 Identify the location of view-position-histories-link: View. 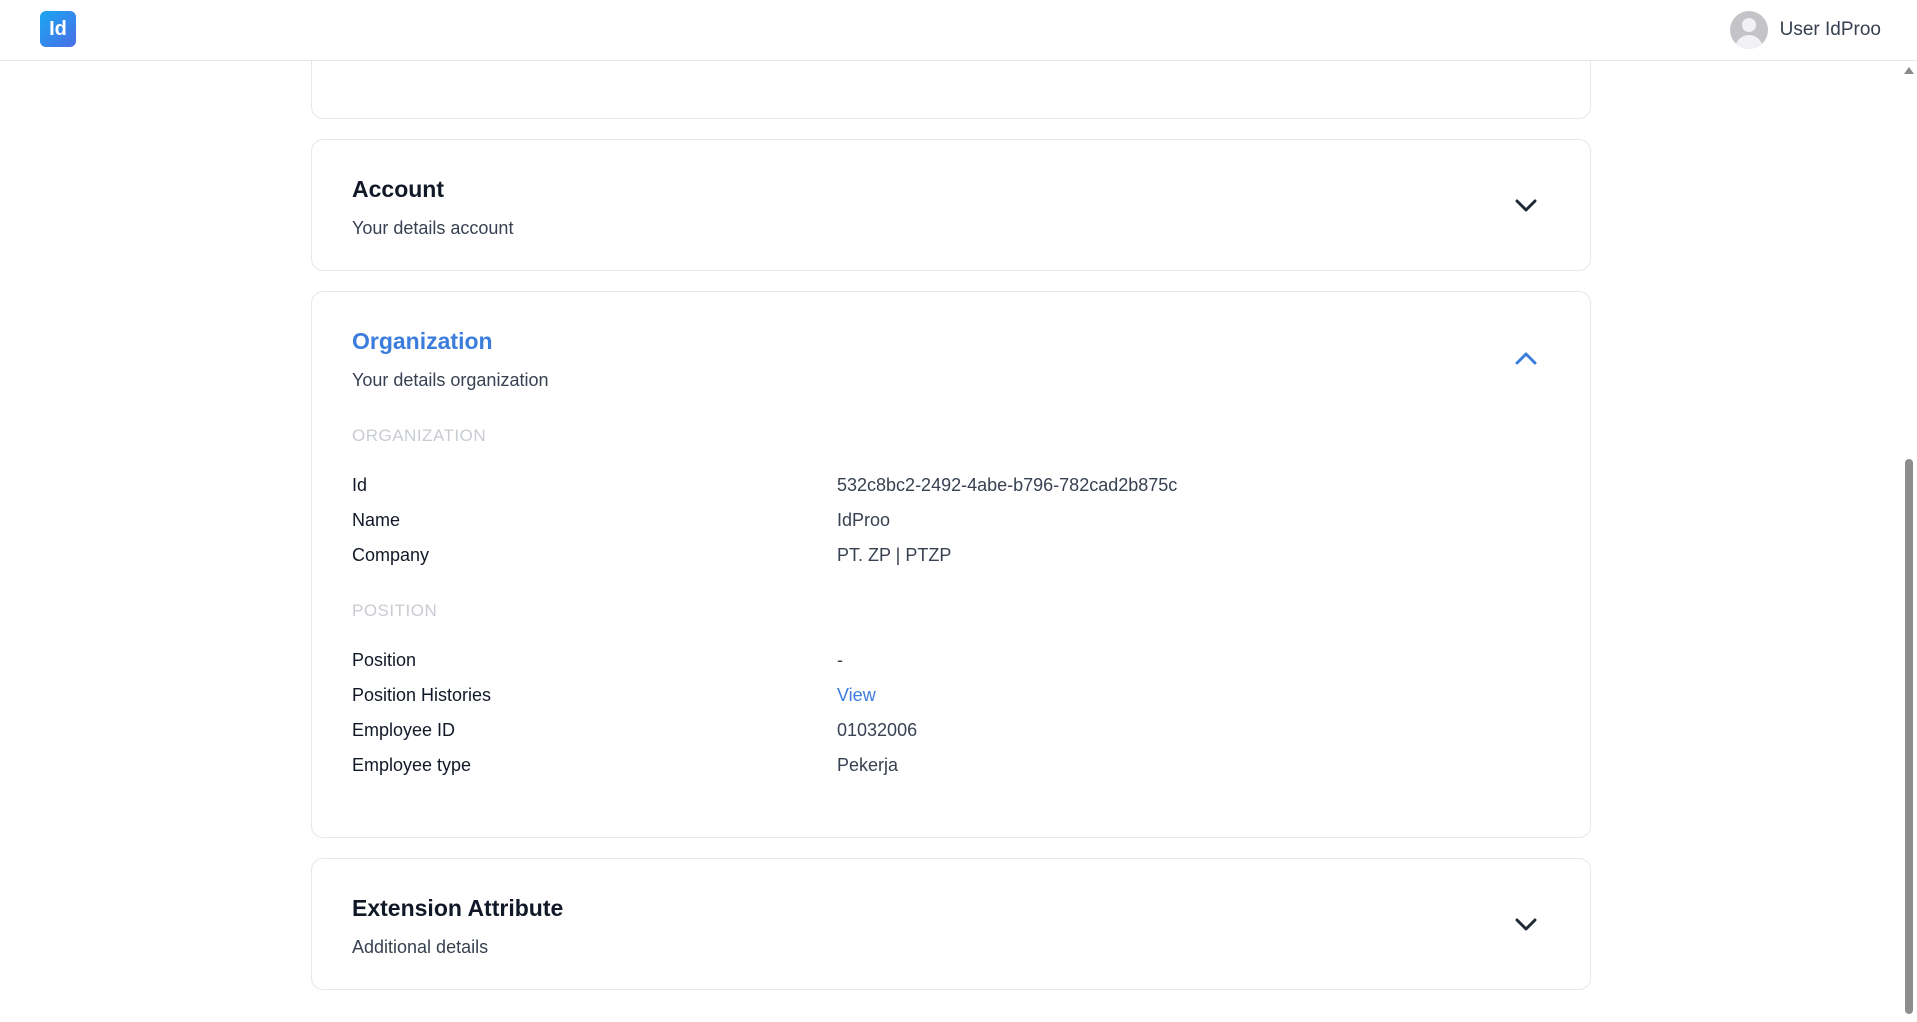
(856, 695).